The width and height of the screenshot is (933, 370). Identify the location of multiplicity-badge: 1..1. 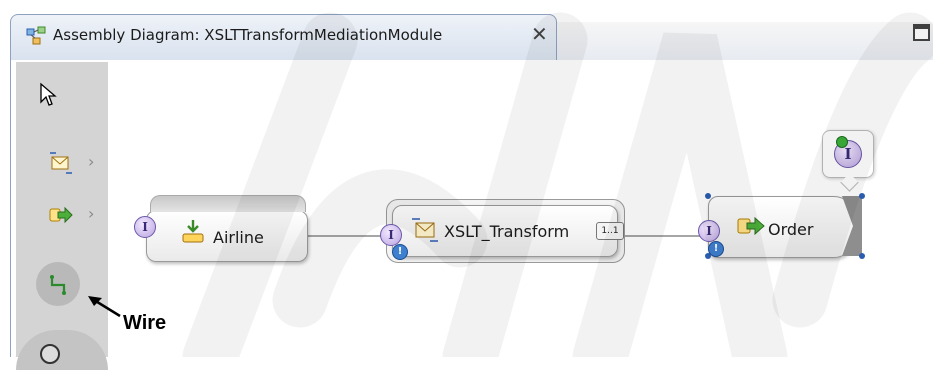
(610, 231).